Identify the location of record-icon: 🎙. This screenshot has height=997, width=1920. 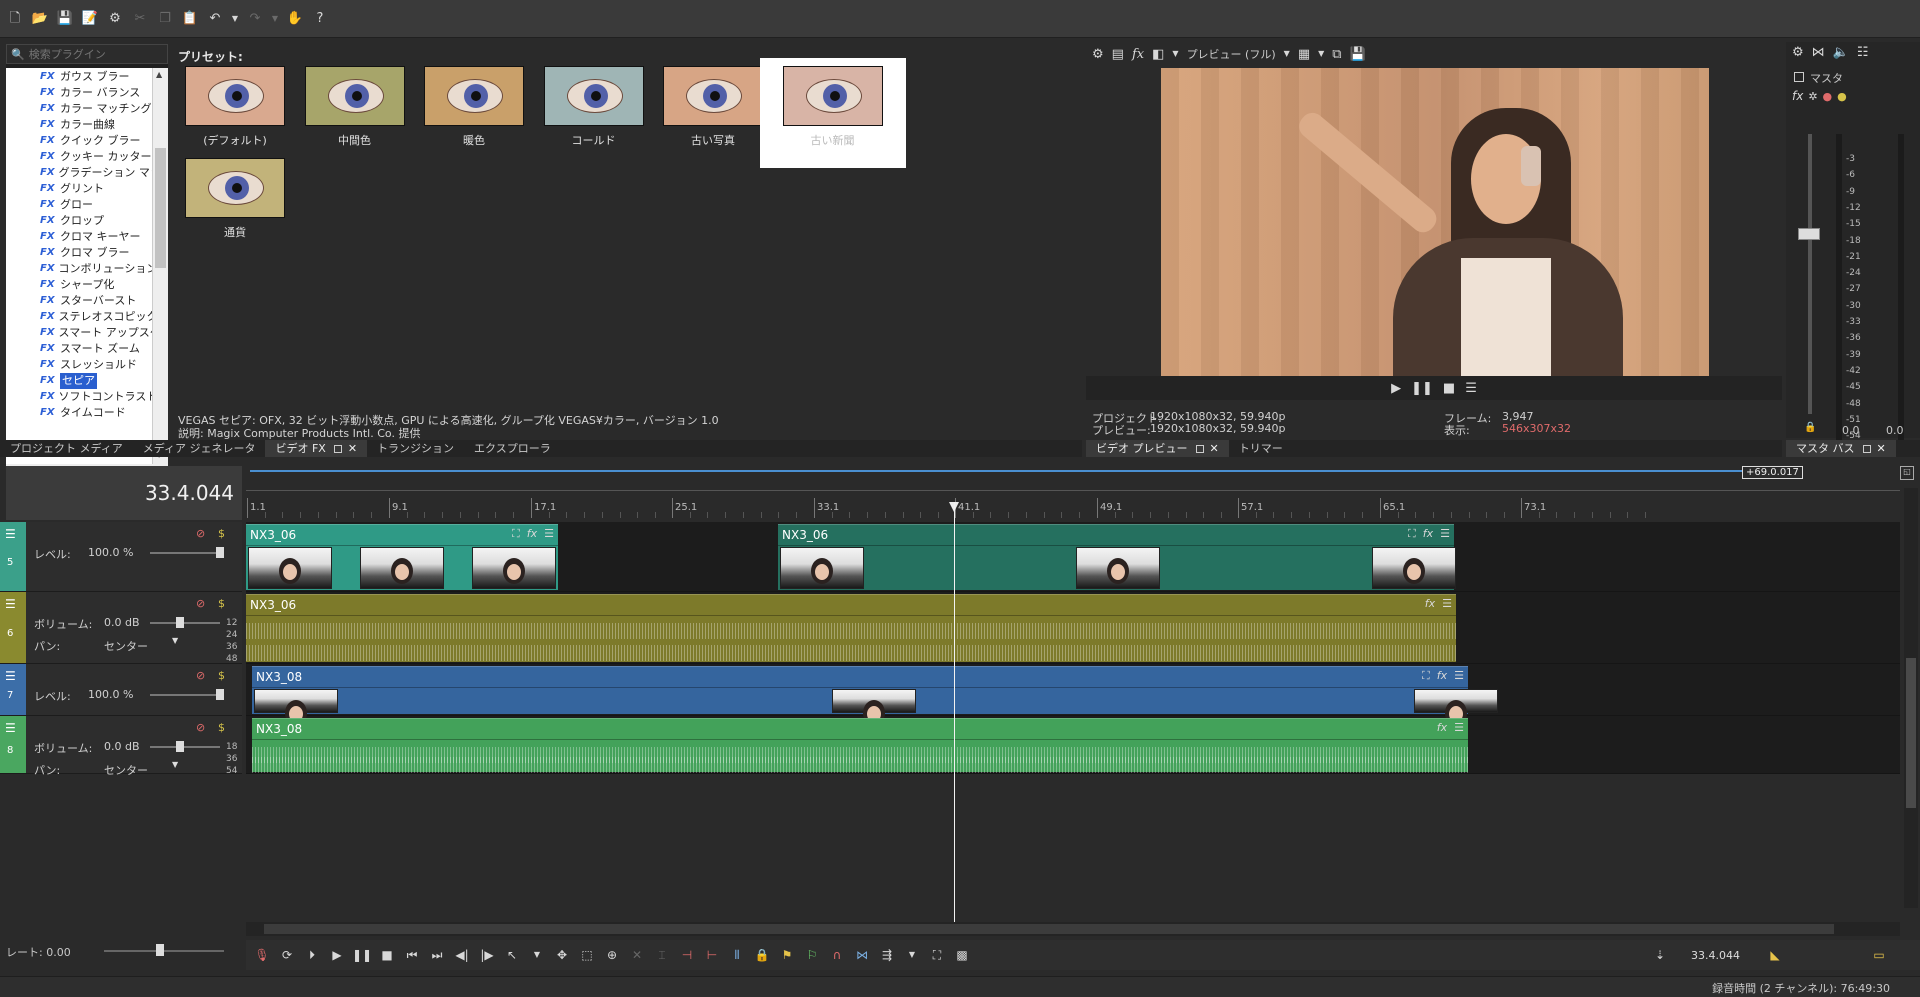
(262, 955).